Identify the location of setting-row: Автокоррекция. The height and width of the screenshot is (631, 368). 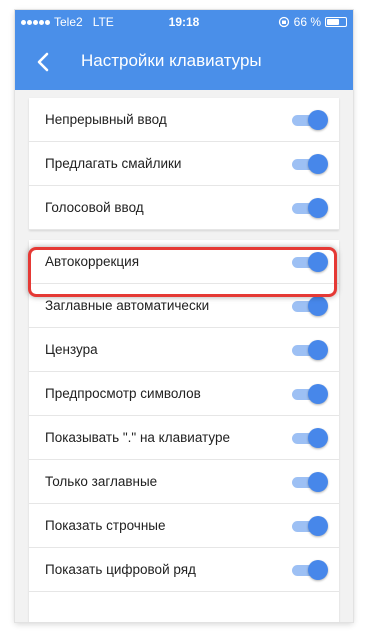
(184, 262).